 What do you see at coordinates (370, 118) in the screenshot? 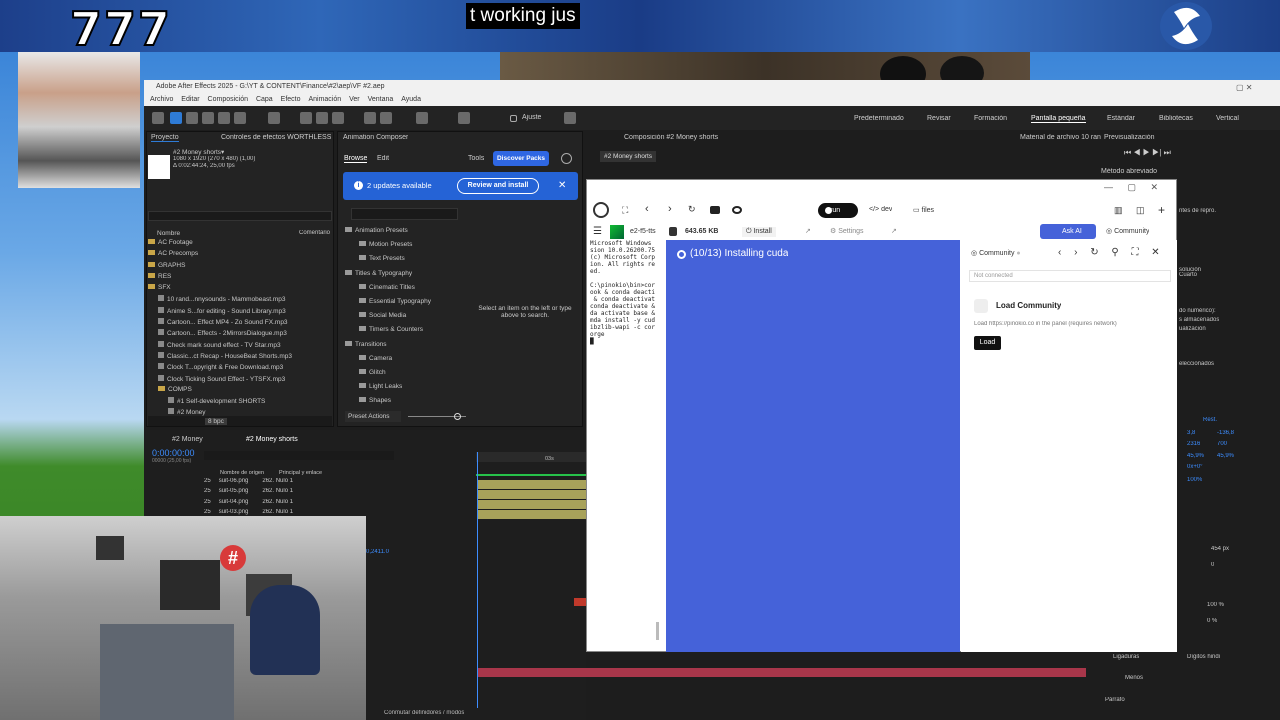
I see `brush-tool-icon` at bounding box center [370, 118].